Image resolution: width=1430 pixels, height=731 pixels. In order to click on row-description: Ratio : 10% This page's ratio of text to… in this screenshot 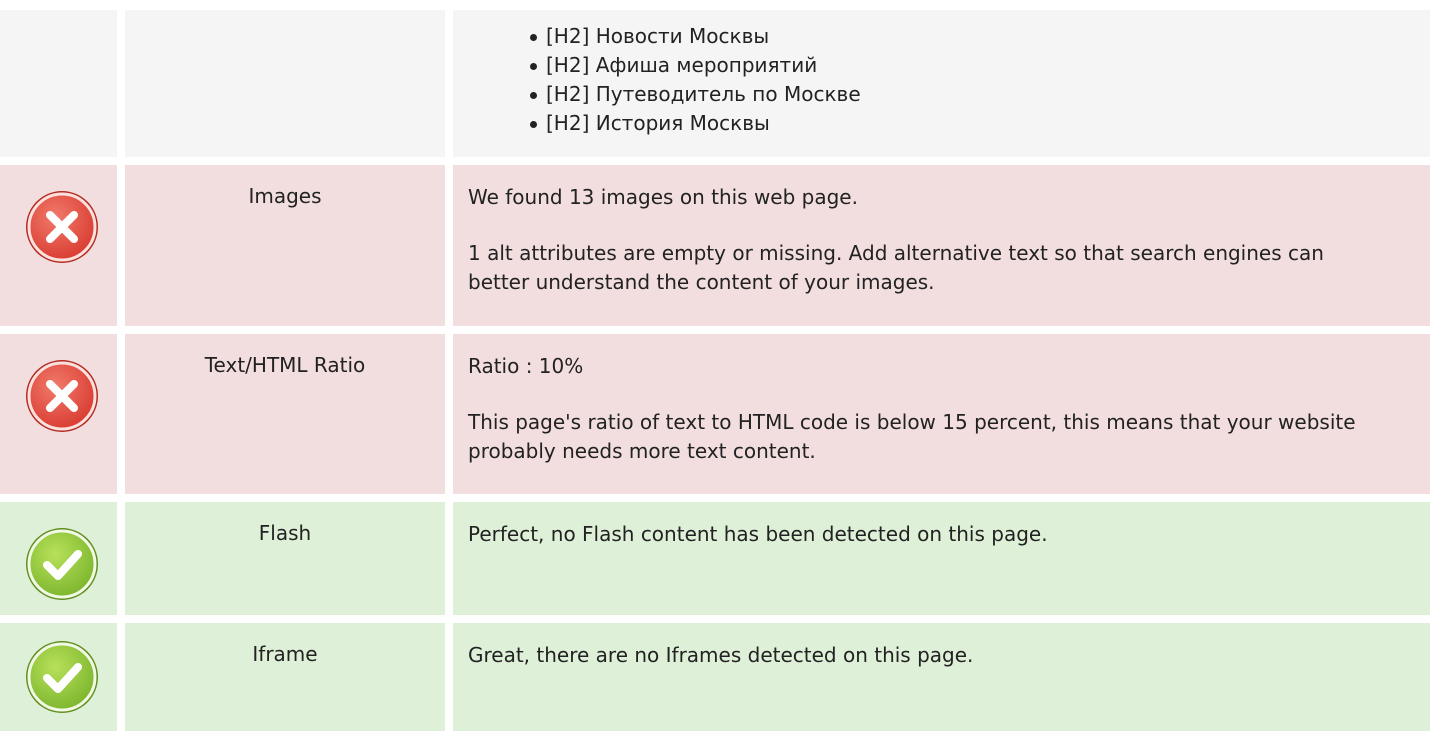, I will do `click(929, 409)`.